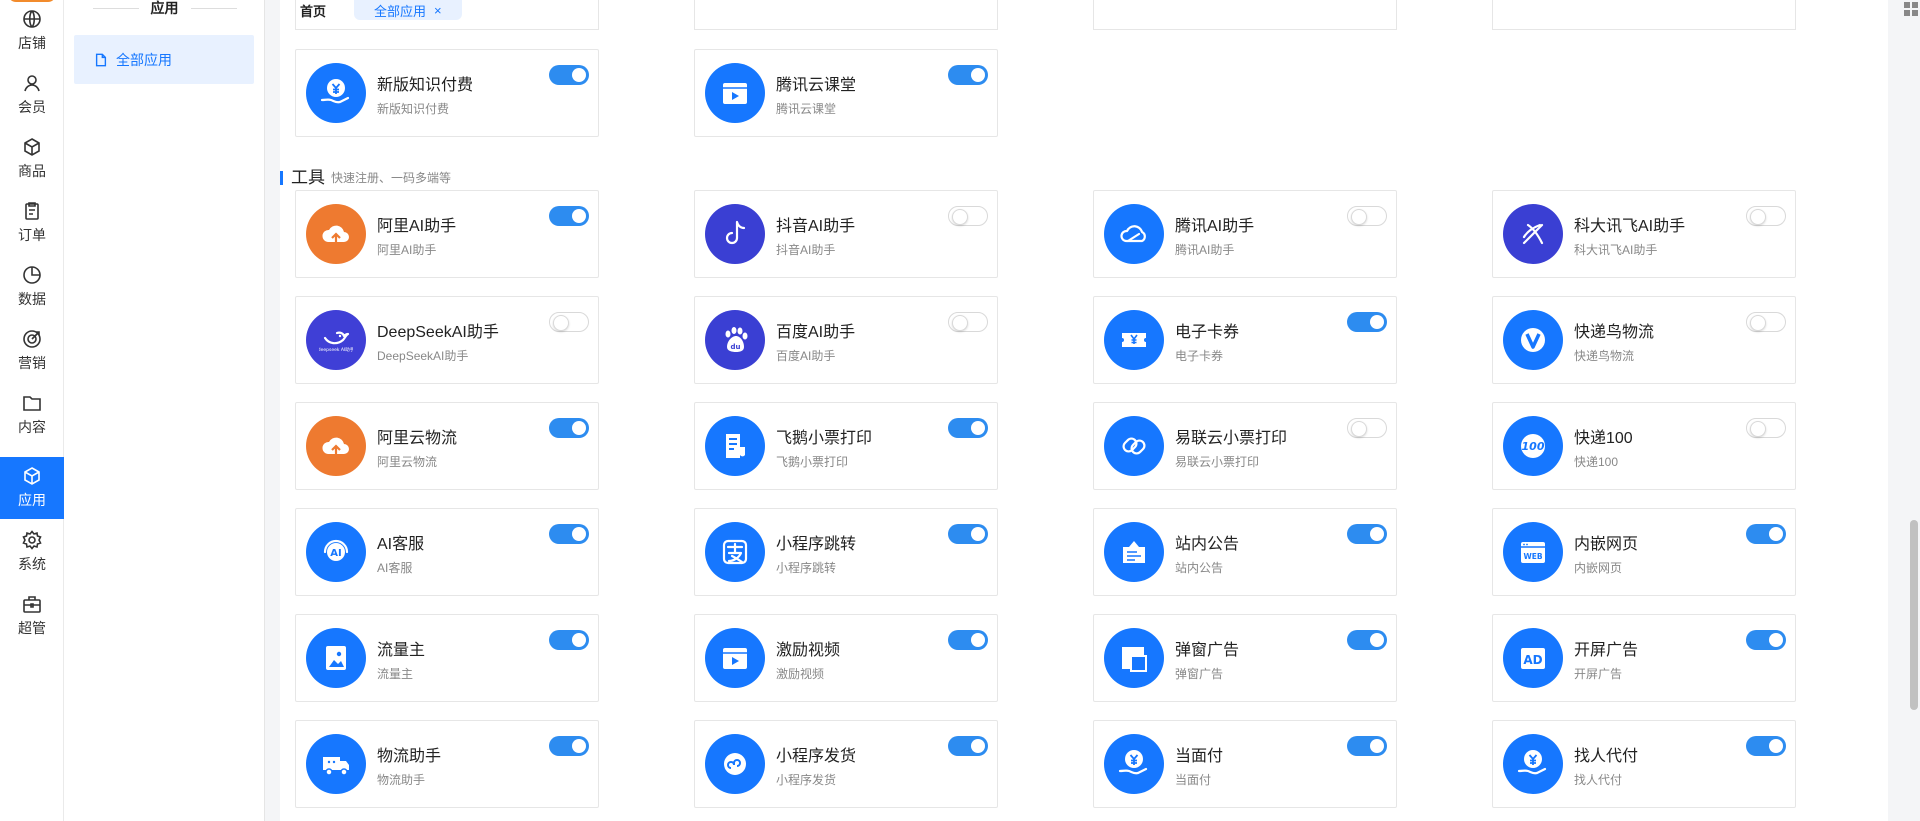  What do you see at coordinates (164, 59) in the screenshot?
I see `sub-menu-item-all-apps: 全部应用` at bounding box center [164, 59].